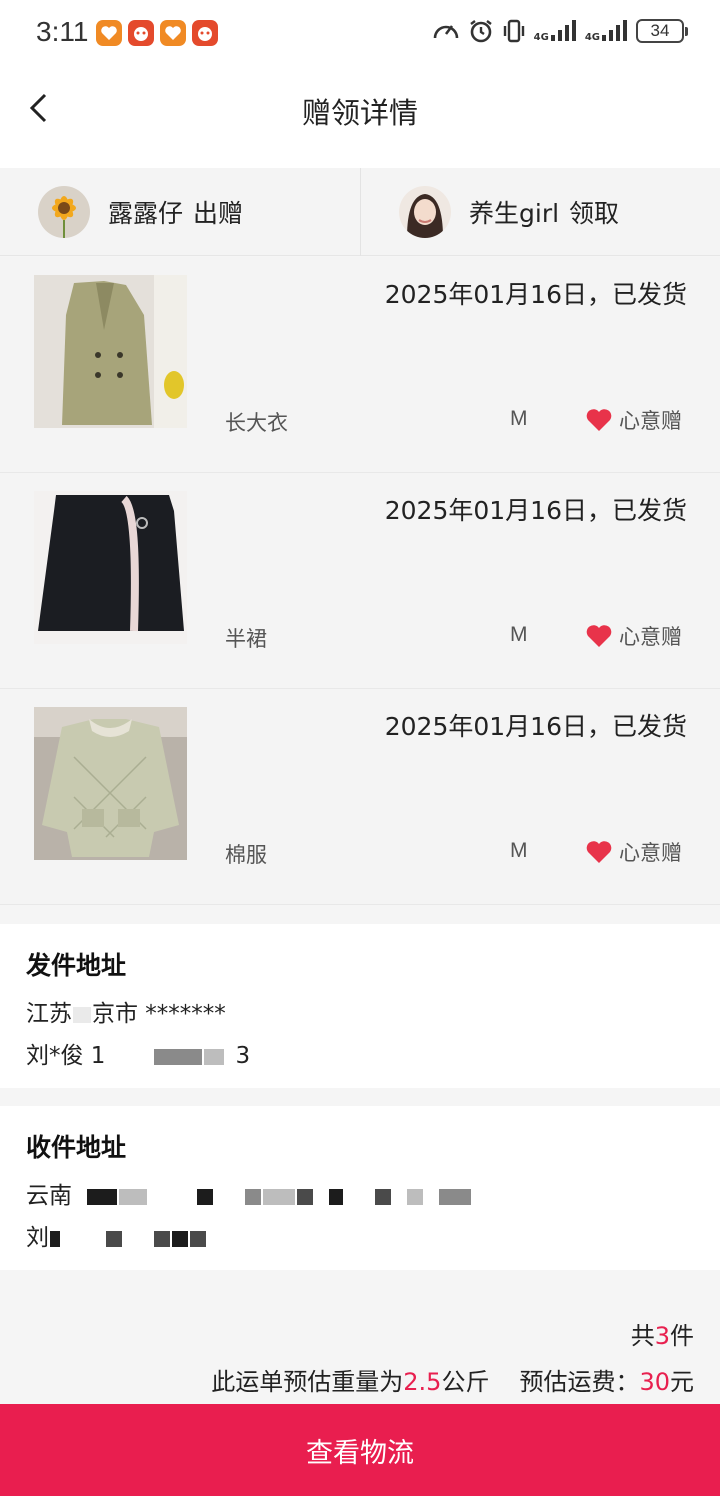 The image size is (720, 1496). Describe the element at coordinates (138, 1056) in the screenshot. I see `sender-contact-line: 刘*俊 13` at that location.